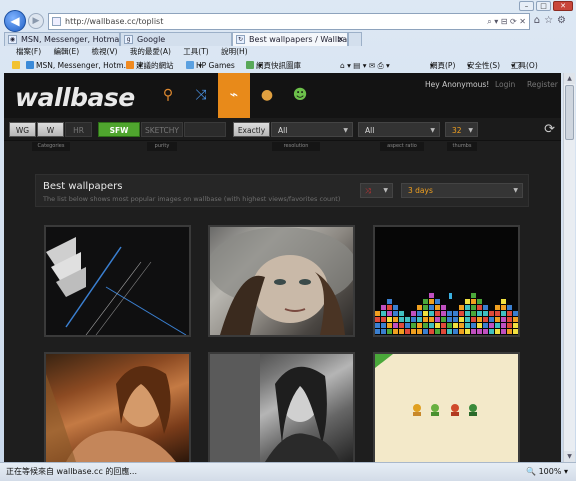 The image size is (576, 481). What do you see at coordinates (28, 51) in the screenshot?
I see `menu-file: 檔案(F)` at bounding box center [28, 51].